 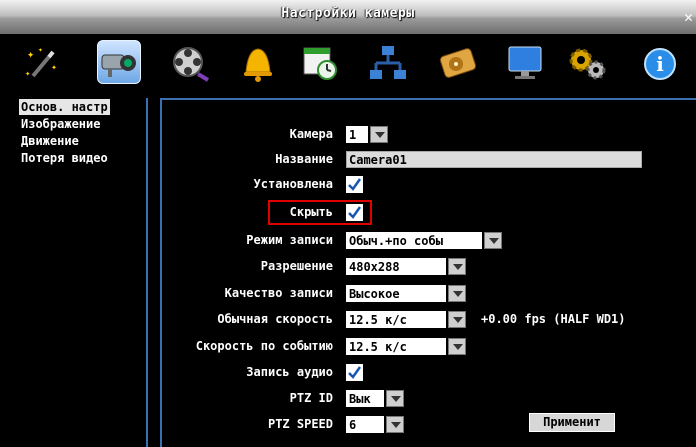 What do you see at coordinates (119, 62) in the screenshot?
I see `camera-icon` at bounding box center [119, 62].